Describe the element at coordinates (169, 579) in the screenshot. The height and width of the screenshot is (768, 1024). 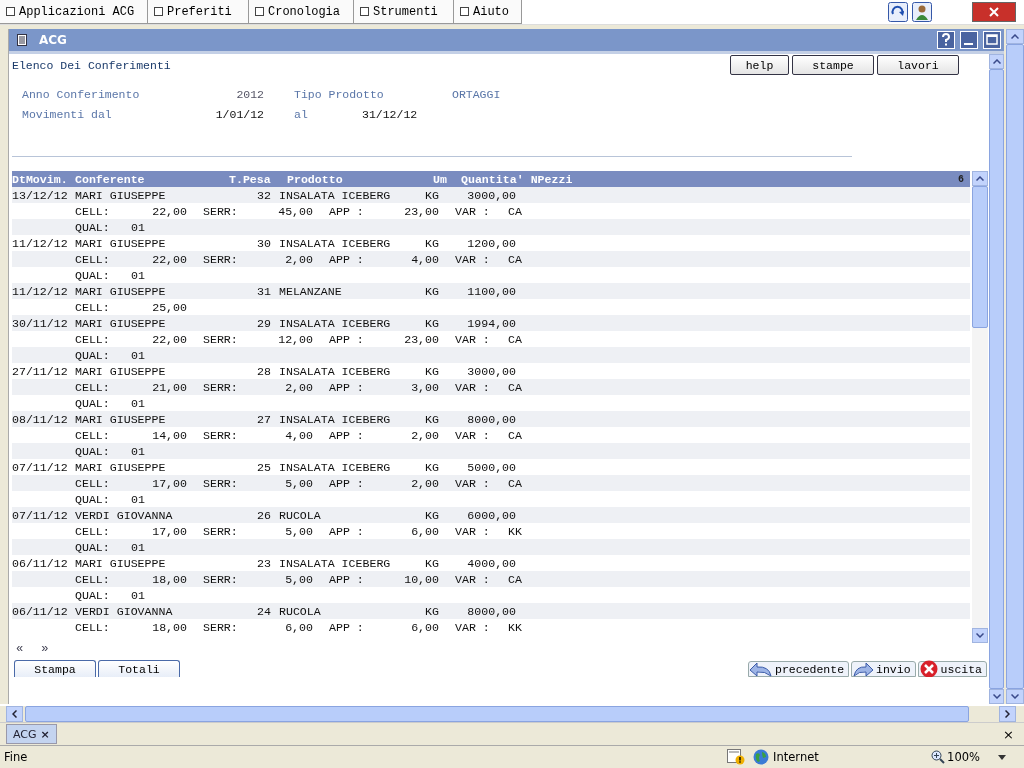
I see `table-cell-text: 18,00` at that location.